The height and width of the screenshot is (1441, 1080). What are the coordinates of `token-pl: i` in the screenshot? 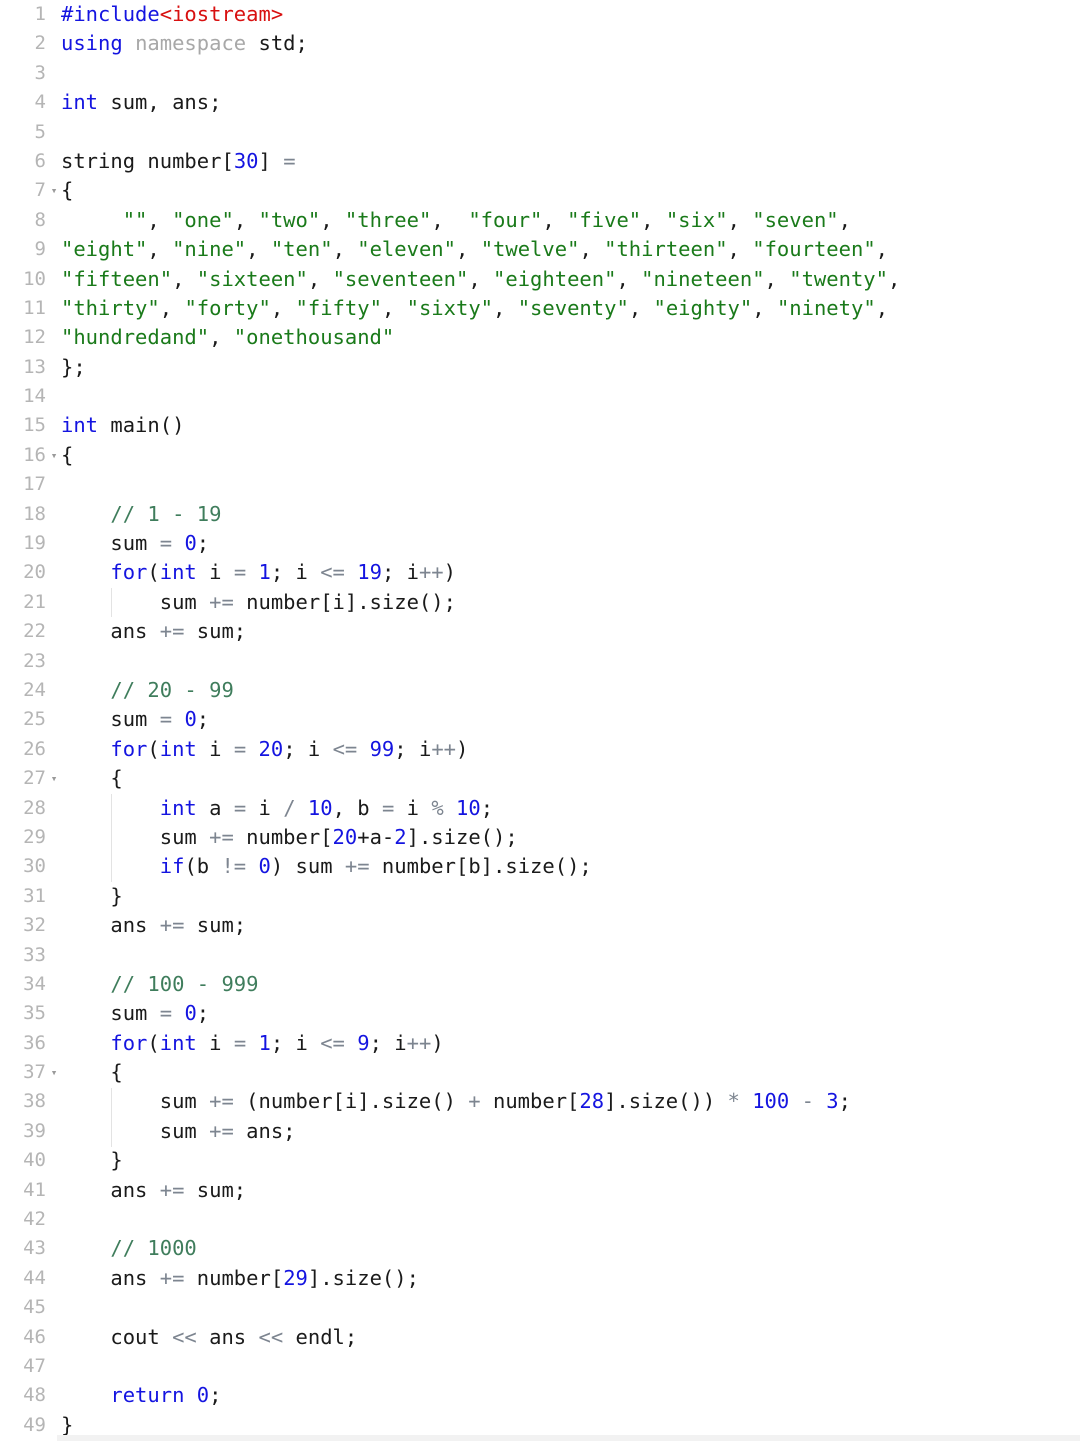 It's located at (215, 572).